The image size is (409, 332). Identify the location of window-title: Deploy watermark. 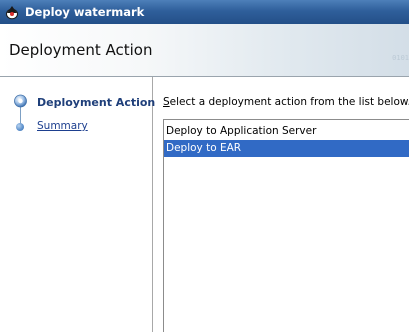
(85, 12).